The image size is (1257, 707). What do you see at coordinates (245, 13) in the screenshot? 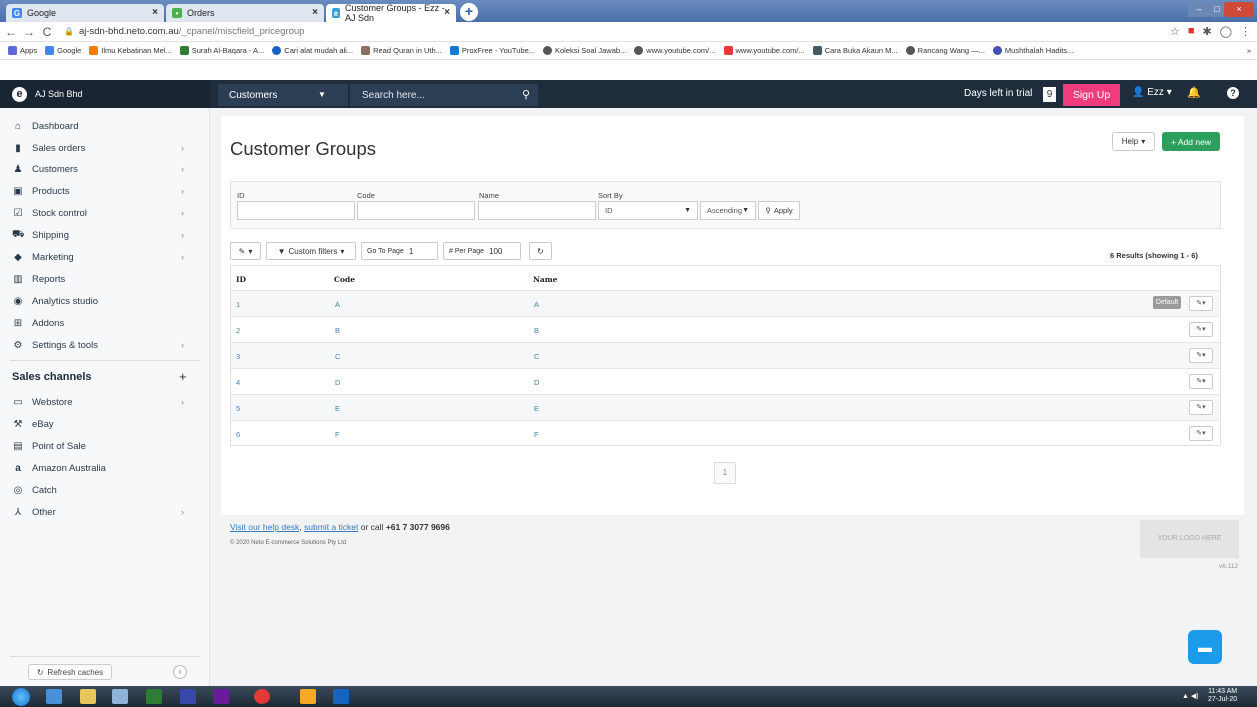
I see `browser-tab-orders: • Orders ×` at bounding box center [245, 13].